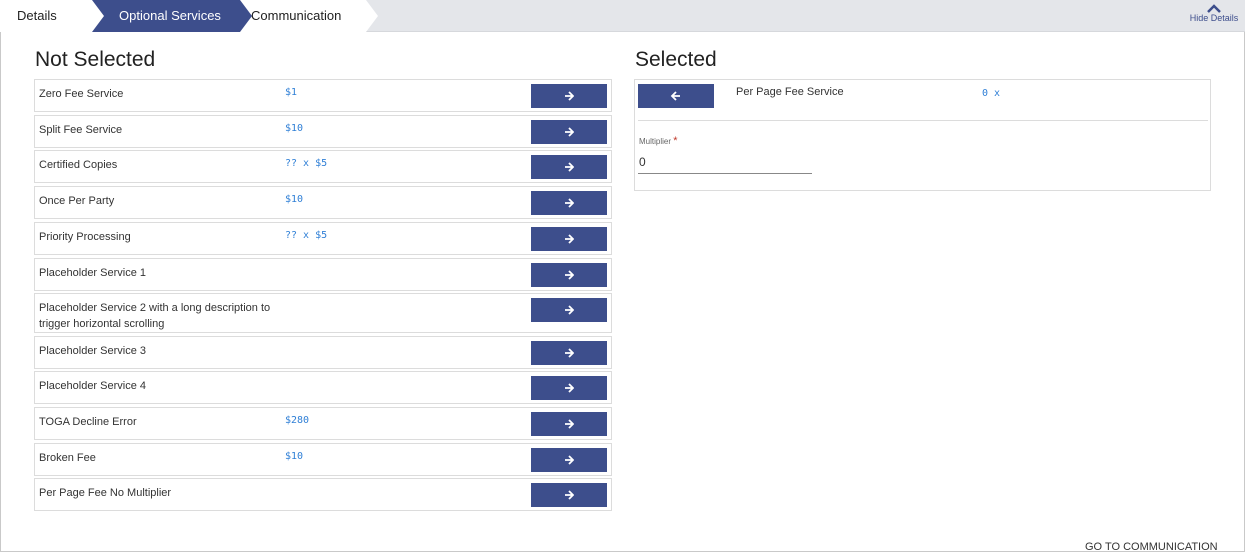  What do you see at coordinates (67, 458) in the screenshot?
I see `service-name: Broken Fee` at bounding box center [67, 458].